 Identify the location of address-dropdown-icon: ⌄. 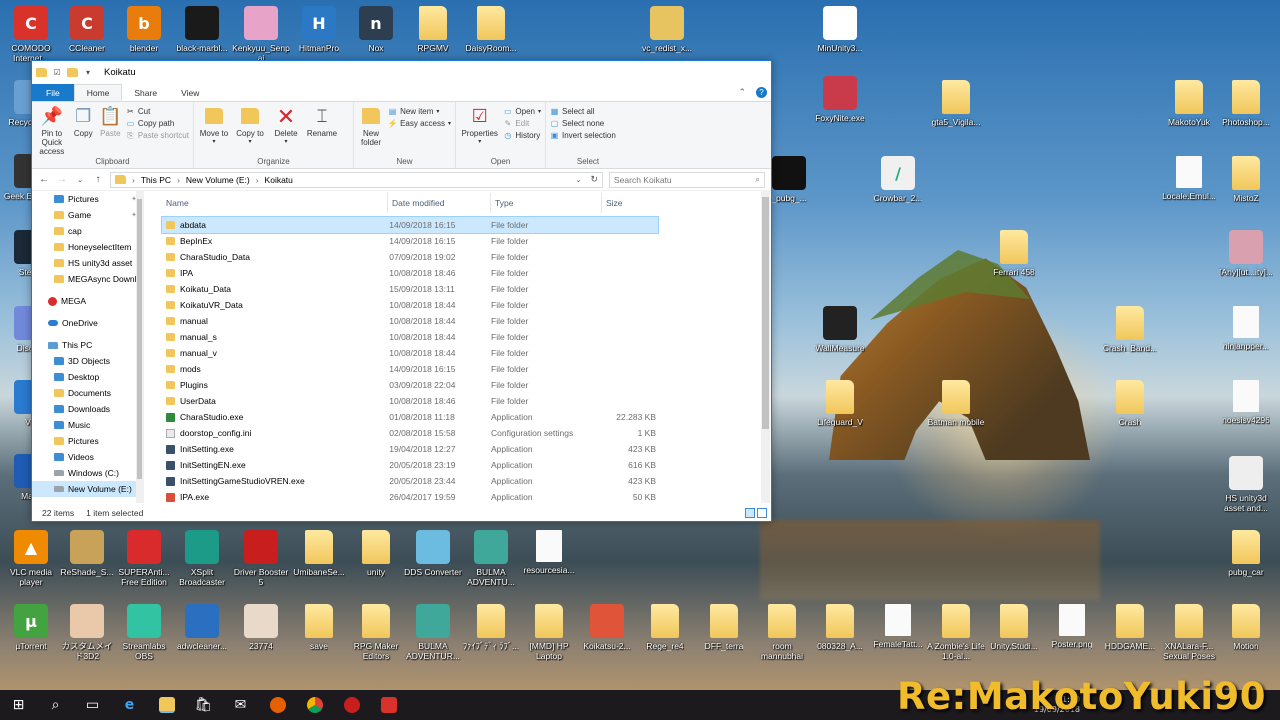
(580, 180).